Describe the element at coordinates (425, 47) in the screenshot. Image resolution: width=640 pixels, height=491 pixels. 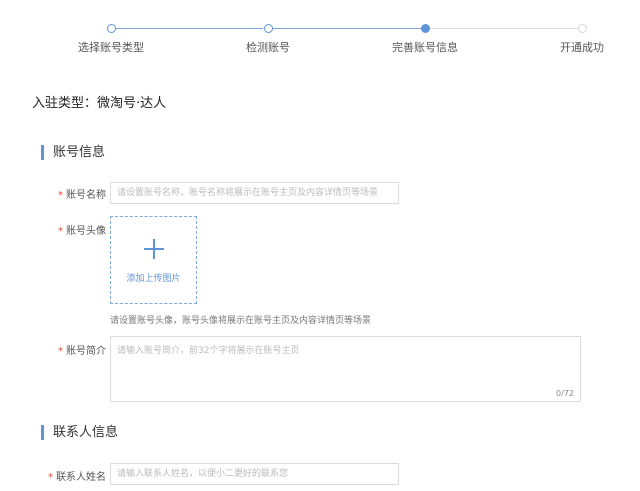
I see `step-label-complete-info: 完善账号信息` at that location.